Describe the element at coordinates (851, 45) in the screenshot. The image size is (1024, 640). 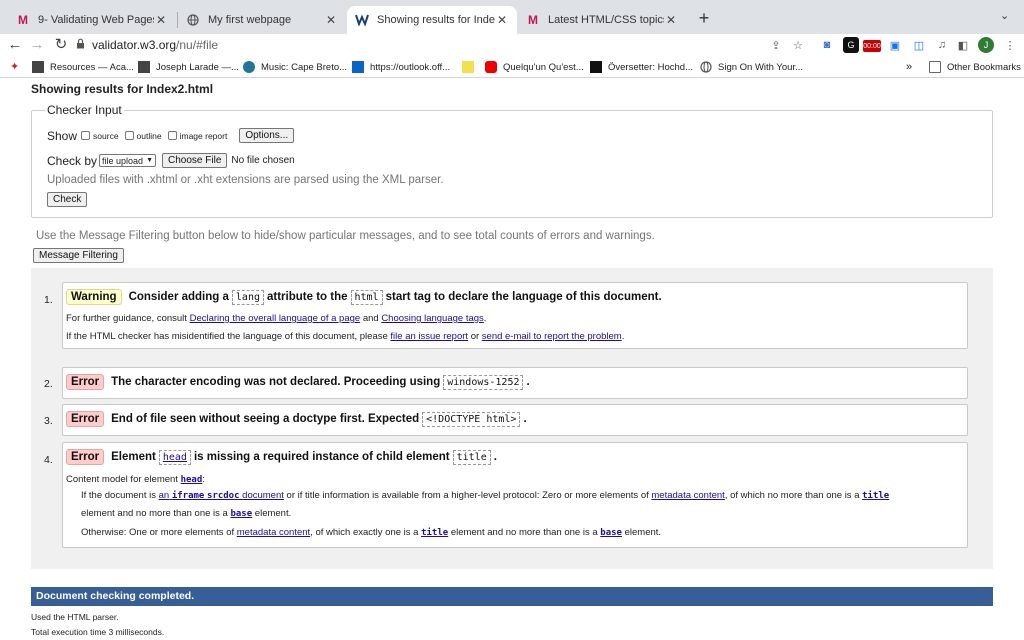
I see `g-extension-icon: G` at that location.